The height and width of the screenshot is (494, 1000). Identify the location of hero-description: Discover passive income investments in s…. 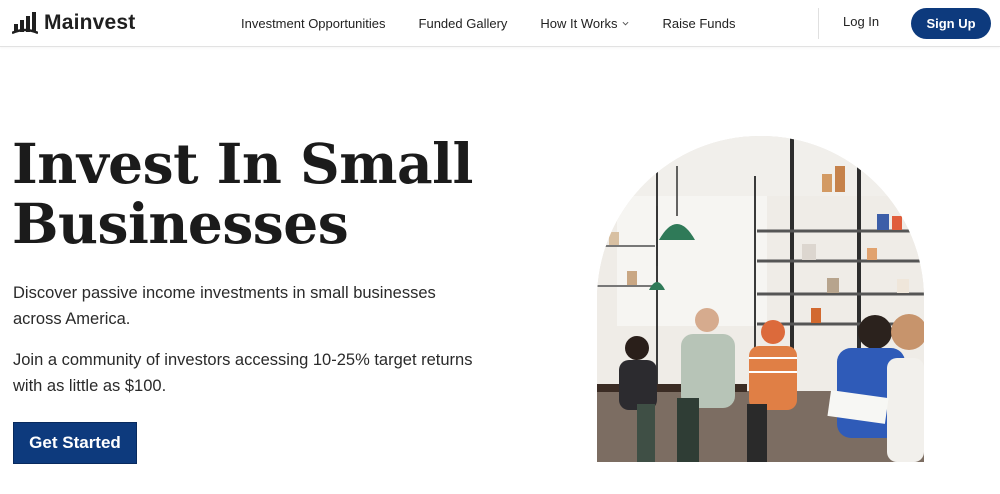
(224, 306).